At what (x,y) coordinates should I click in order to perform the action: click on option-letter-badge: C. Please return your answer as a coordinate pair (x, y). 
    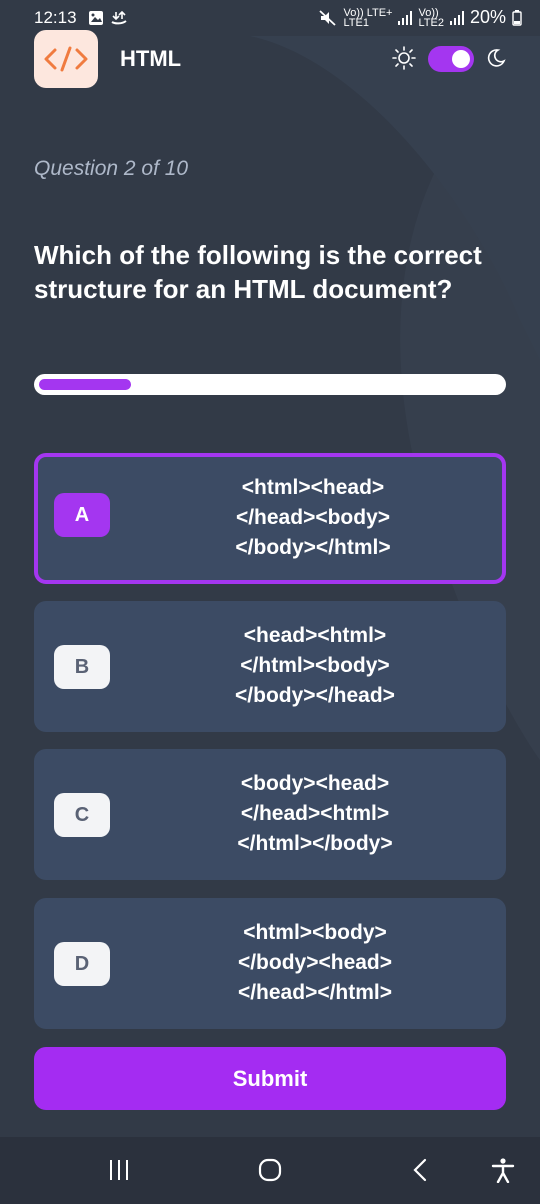
    Looking at the image, I should click on (82, 815).